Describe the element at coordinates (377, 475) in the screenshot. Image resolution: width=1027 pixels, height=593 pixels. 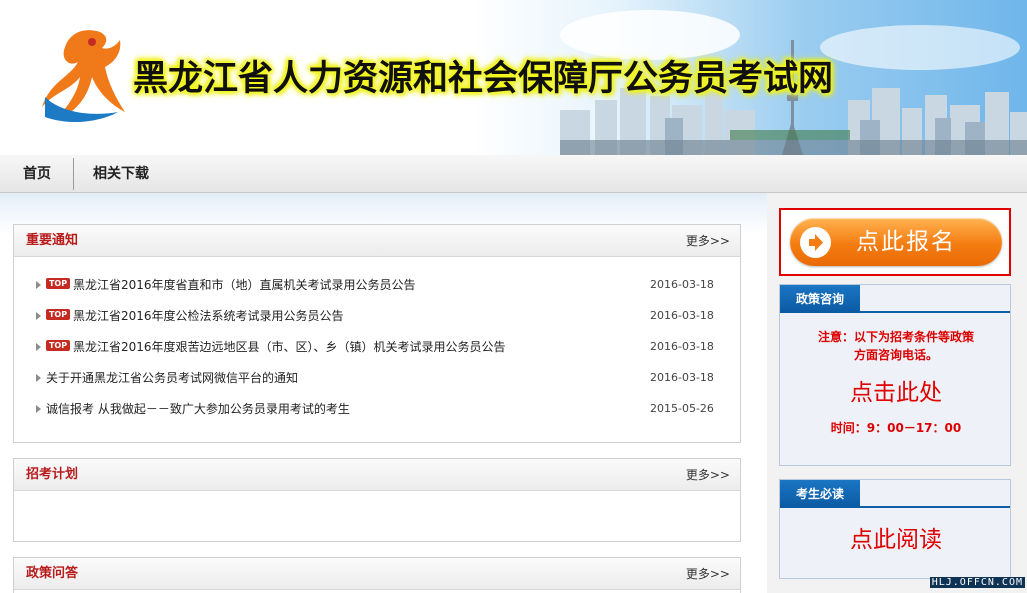
I see `plan-panel-header: 招考计划 更多>>` at that location.